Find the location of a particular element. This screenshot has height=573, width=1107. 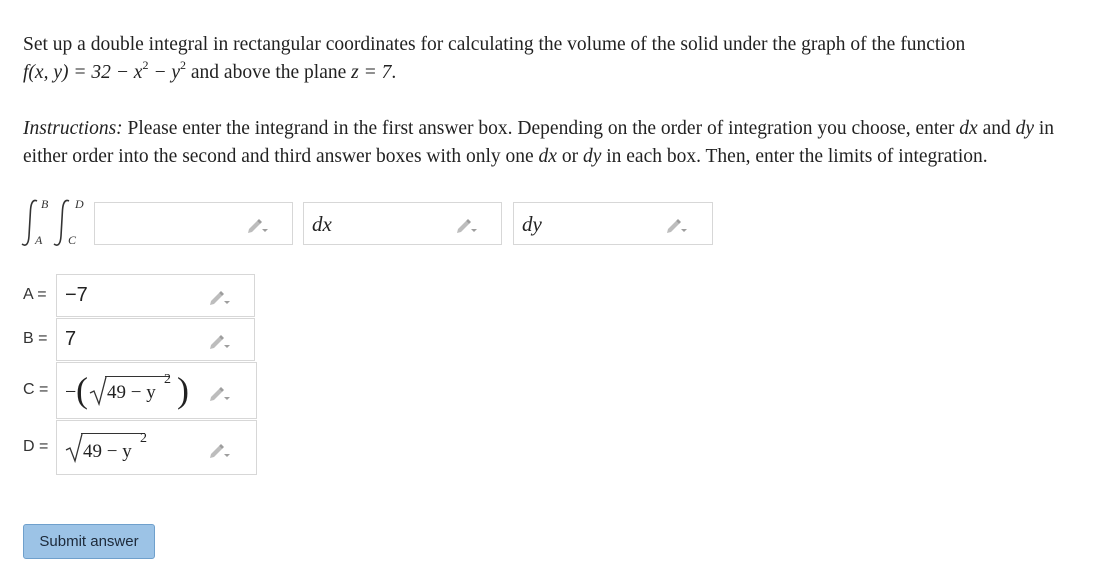

limit-d-input: 49 − y 2 is located at coordinates (156, 447).